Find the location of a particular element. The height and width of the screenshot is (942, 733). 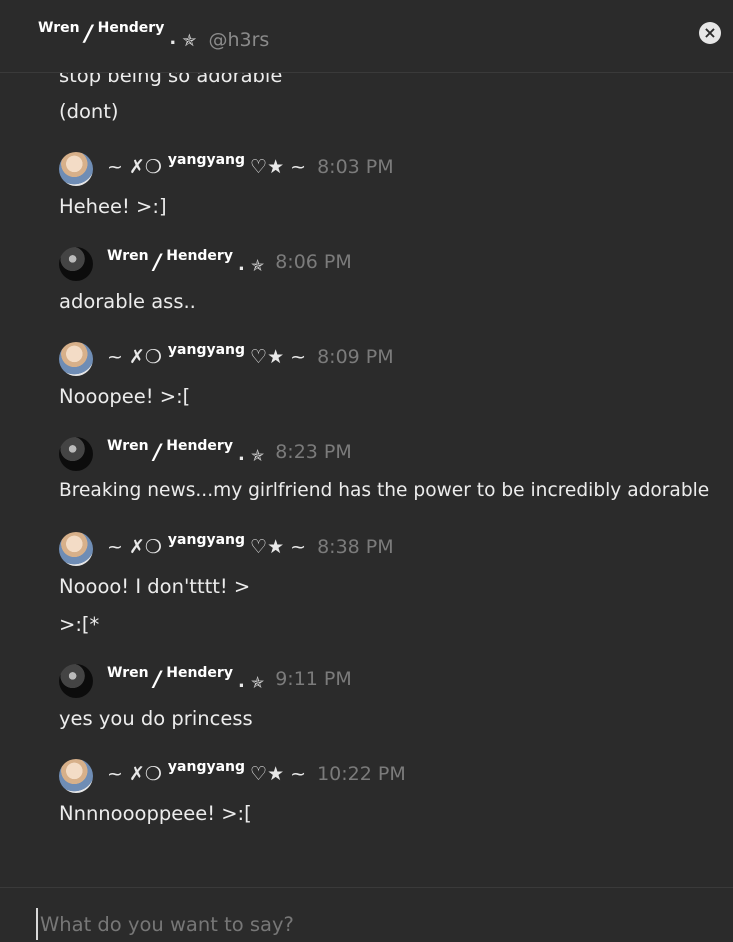

close-icon: × is located at coordinates (710, 33).